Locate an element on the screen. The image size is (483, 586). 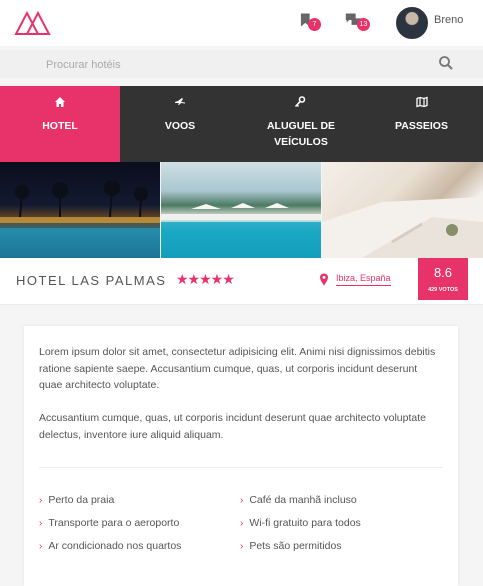
top-navbar: 7 13 Breno is located at coordinates (241, 23).